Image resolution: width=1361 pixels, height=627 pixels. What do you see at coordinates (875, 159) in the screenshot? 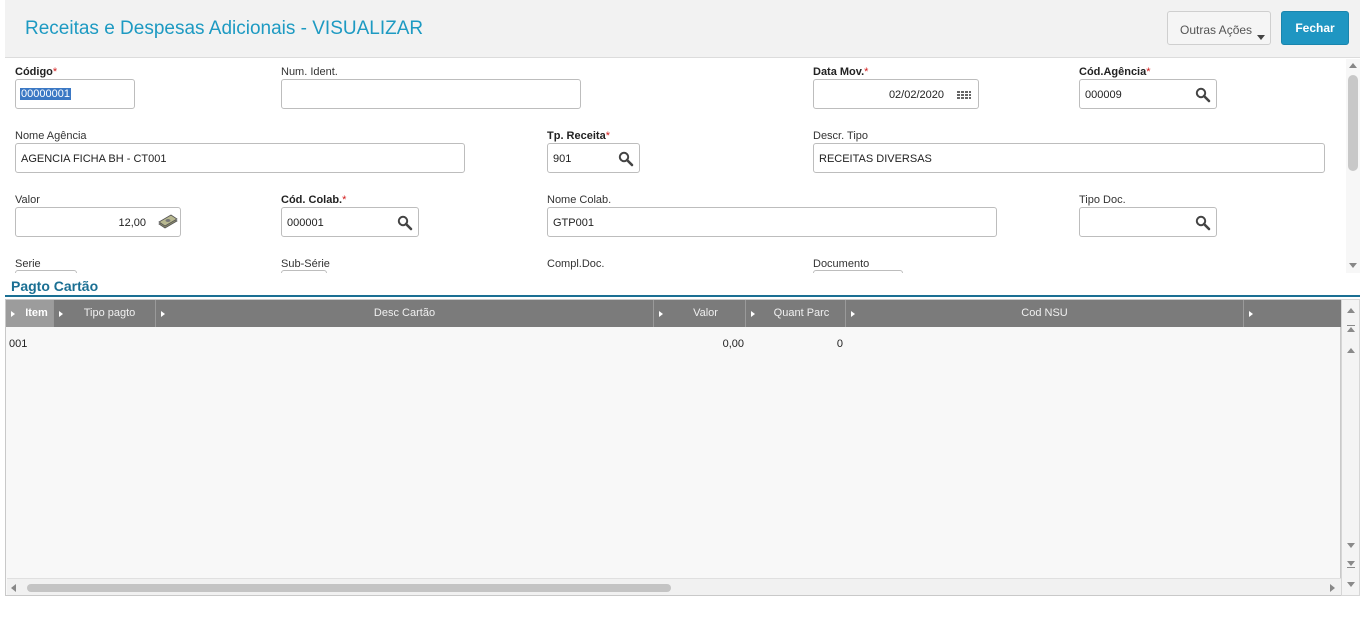
I see `descr-tipo-value: RECEITAS DIVERSAS` at bounding box center [875, 159].